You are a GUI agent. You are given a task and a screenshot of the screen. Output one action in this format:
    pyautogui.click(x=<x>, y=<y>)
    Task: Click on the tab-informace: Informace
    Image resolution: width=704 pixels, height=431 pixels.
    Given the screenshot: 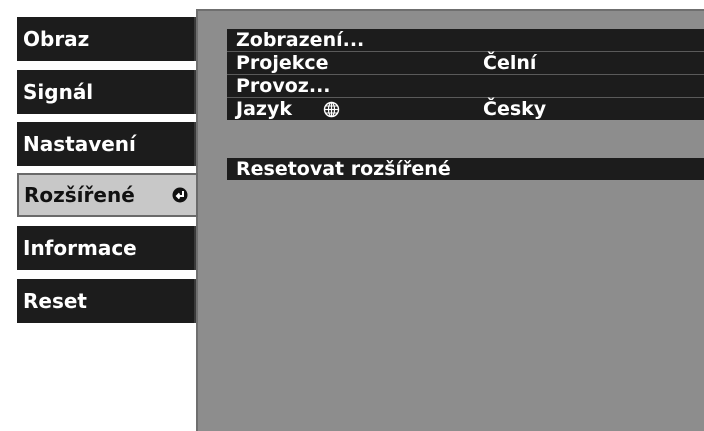 What is the action you would take?
    pyautogui.click(x=106, y=248)
    